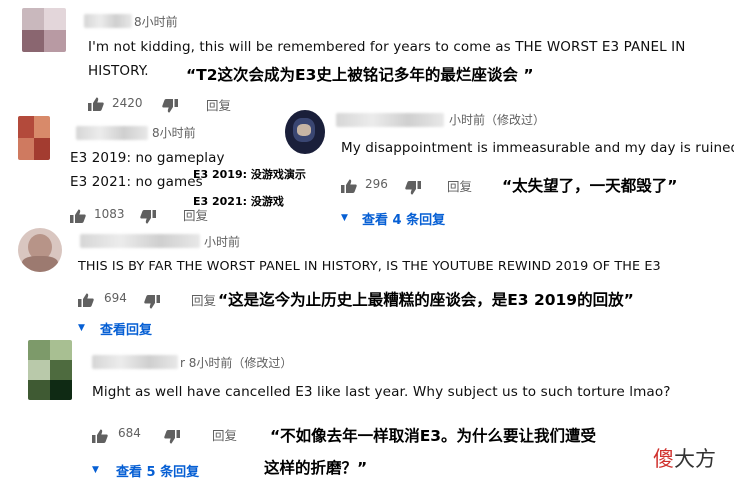 Image resolution: width=734 pixels, height=495 pixels. Describe the element at coordinates (433, 436) in the screenshot. I see `translation-annotation: “不如像去年一样取消E3。为什么要让我们遭受` at that location.